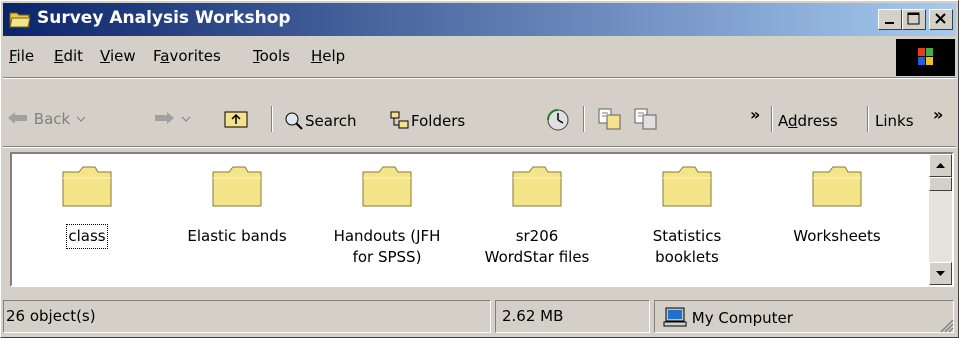  I want to click on history-button, so click(558, 122).